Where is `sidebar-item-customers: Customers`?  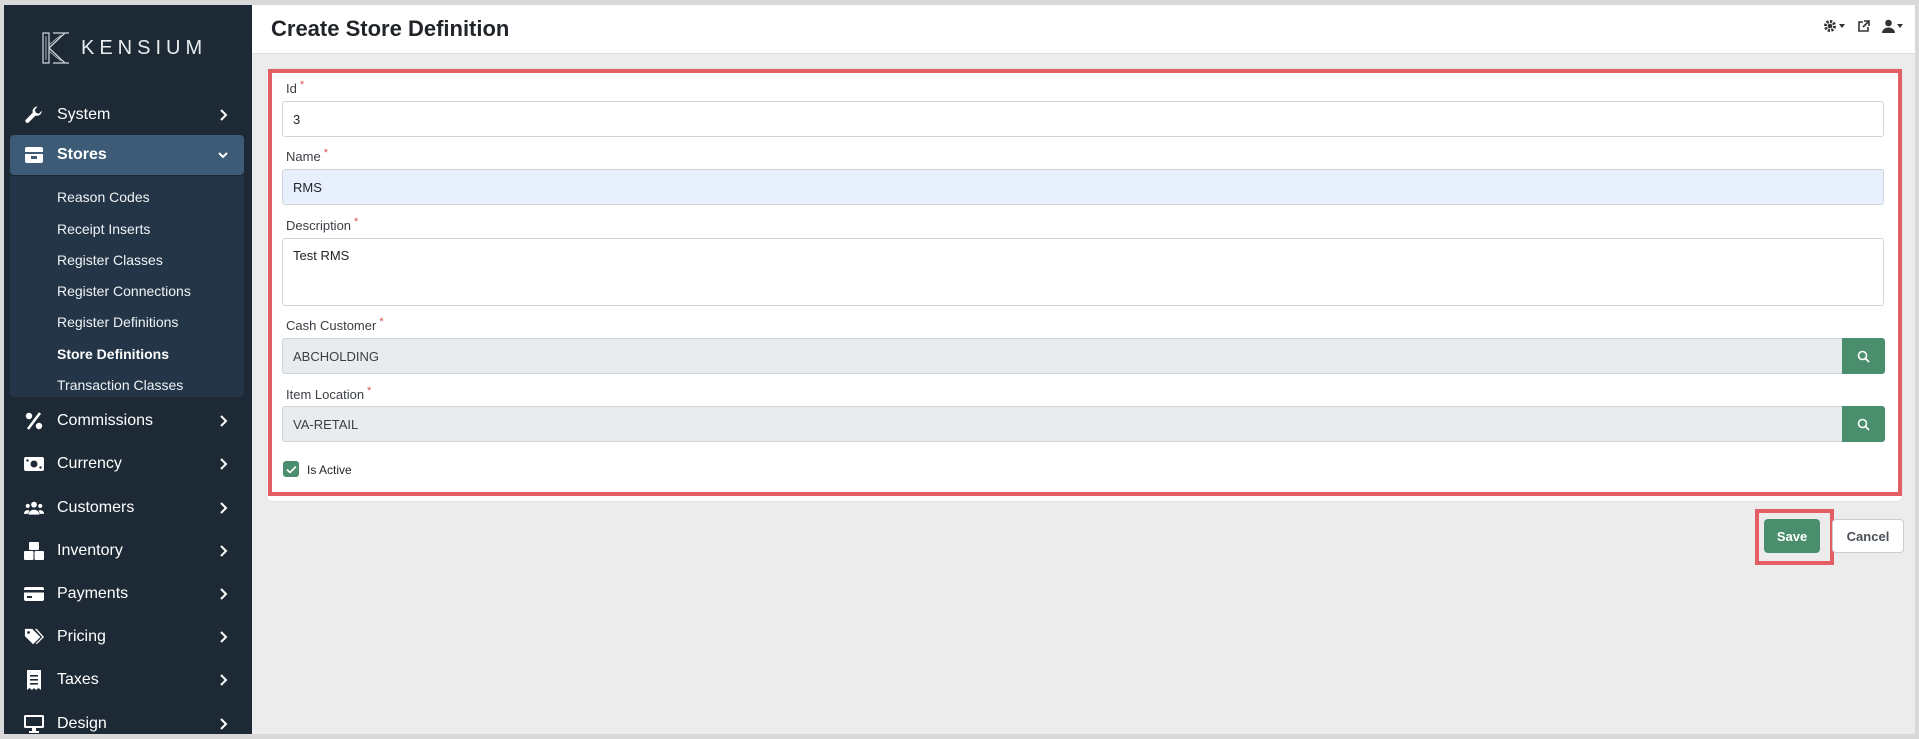 sidebar-item-customers: Customers is located at coordinates (127, 508).